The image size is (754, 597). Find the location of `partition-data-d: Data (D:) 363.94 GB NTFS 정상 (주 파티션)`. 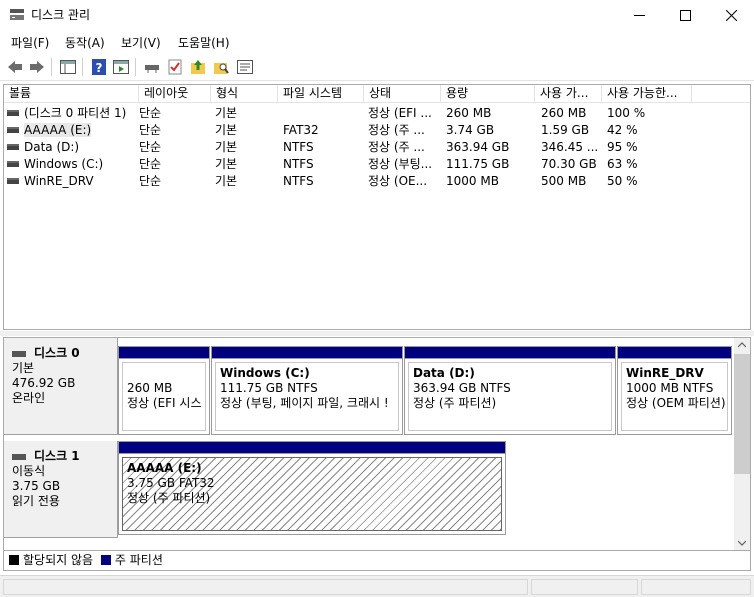

partition-data-d: Data (D:) 363.94 GB NTFS 정상 (주 파티션) is located at coordinates (510, 390).